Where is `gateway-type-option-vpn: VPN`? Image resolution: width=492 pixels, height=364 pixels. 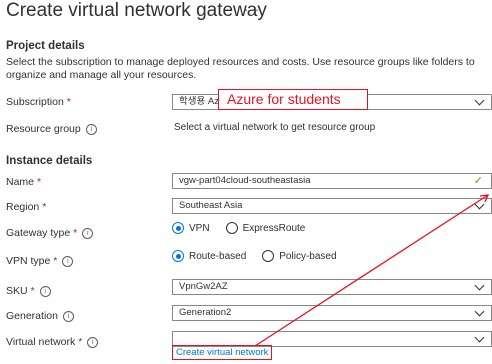 gateway-type-option-vpn: VPN is located at coordinates (191, 228).